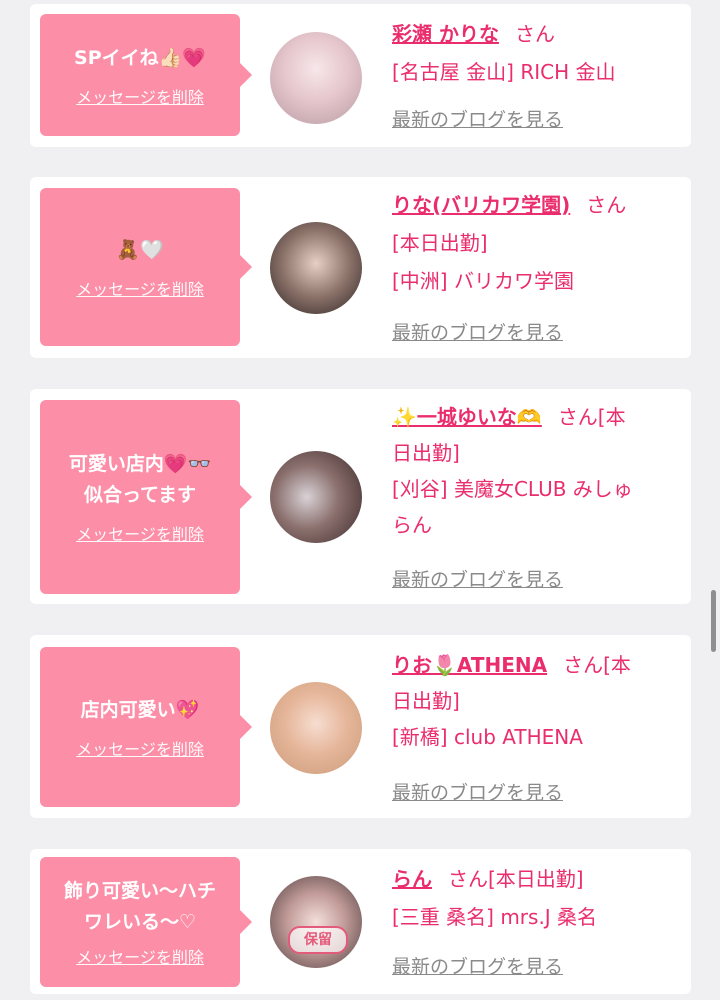 Image resolution: width=720 pixels, height=1000 pixels. Describe the element at coordinates (140, 464) in the screenshot. I see `message-text: 可愛い店内💗👓` at that location.